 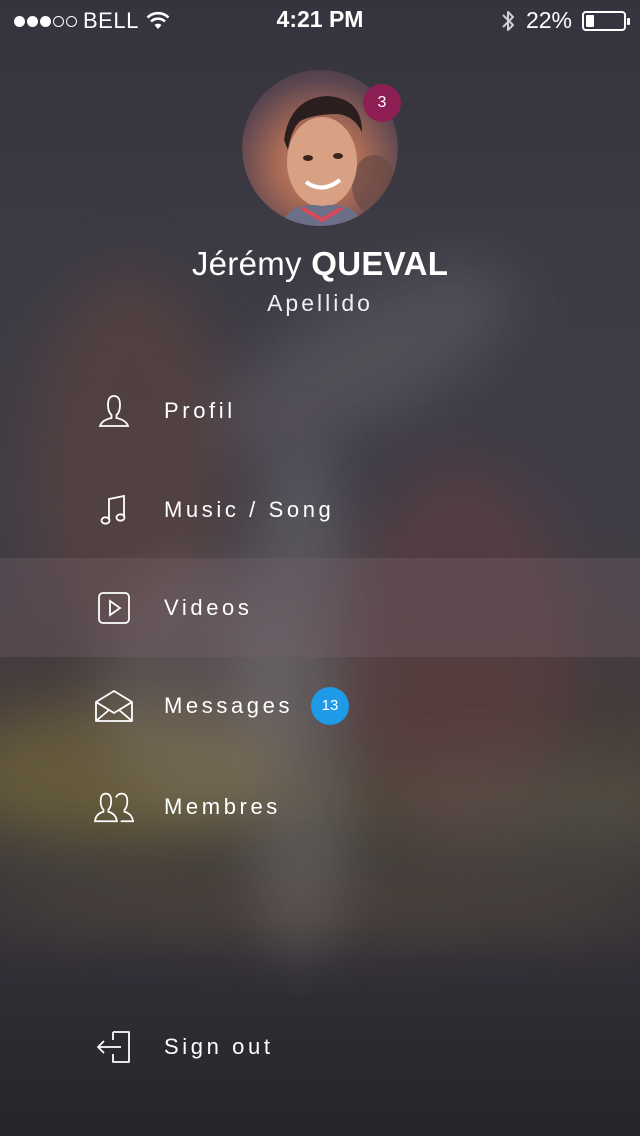 What do you see at coordinates (114, 411) in the screenshot?
I see `user-icon` at bounding box center [114, 411].